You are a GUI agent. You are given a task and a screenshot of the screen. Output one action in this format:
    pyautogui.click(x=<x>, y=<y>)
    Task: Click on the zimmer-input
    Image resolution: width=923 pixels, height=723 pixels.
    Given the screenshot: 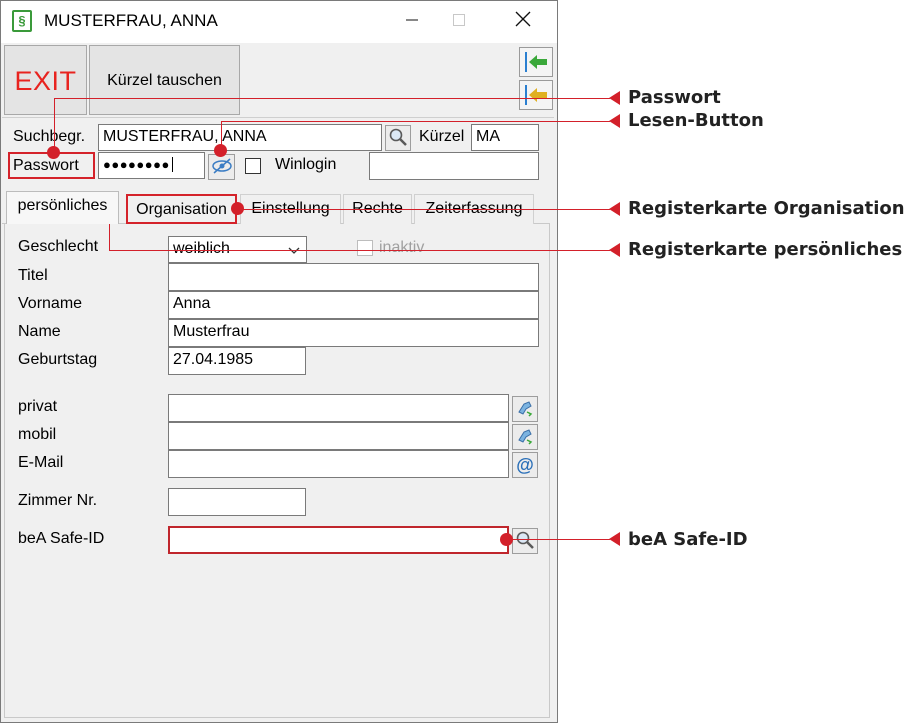 What is the action you would take?
    pyautogui.click(x=237, y=502)
    